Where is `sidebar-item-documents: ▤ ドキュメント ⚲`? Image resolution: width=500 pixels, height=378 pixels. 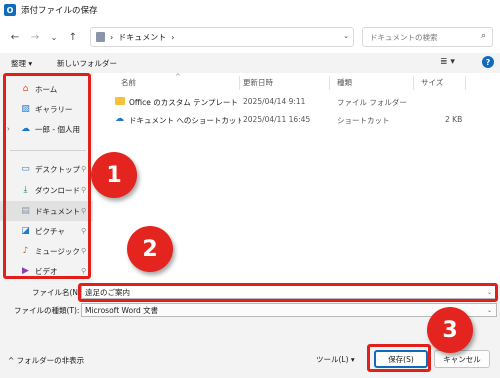 sidebar-item-documents: ▤ ドキュメント ⚲ is located at coordinates (46, 211).